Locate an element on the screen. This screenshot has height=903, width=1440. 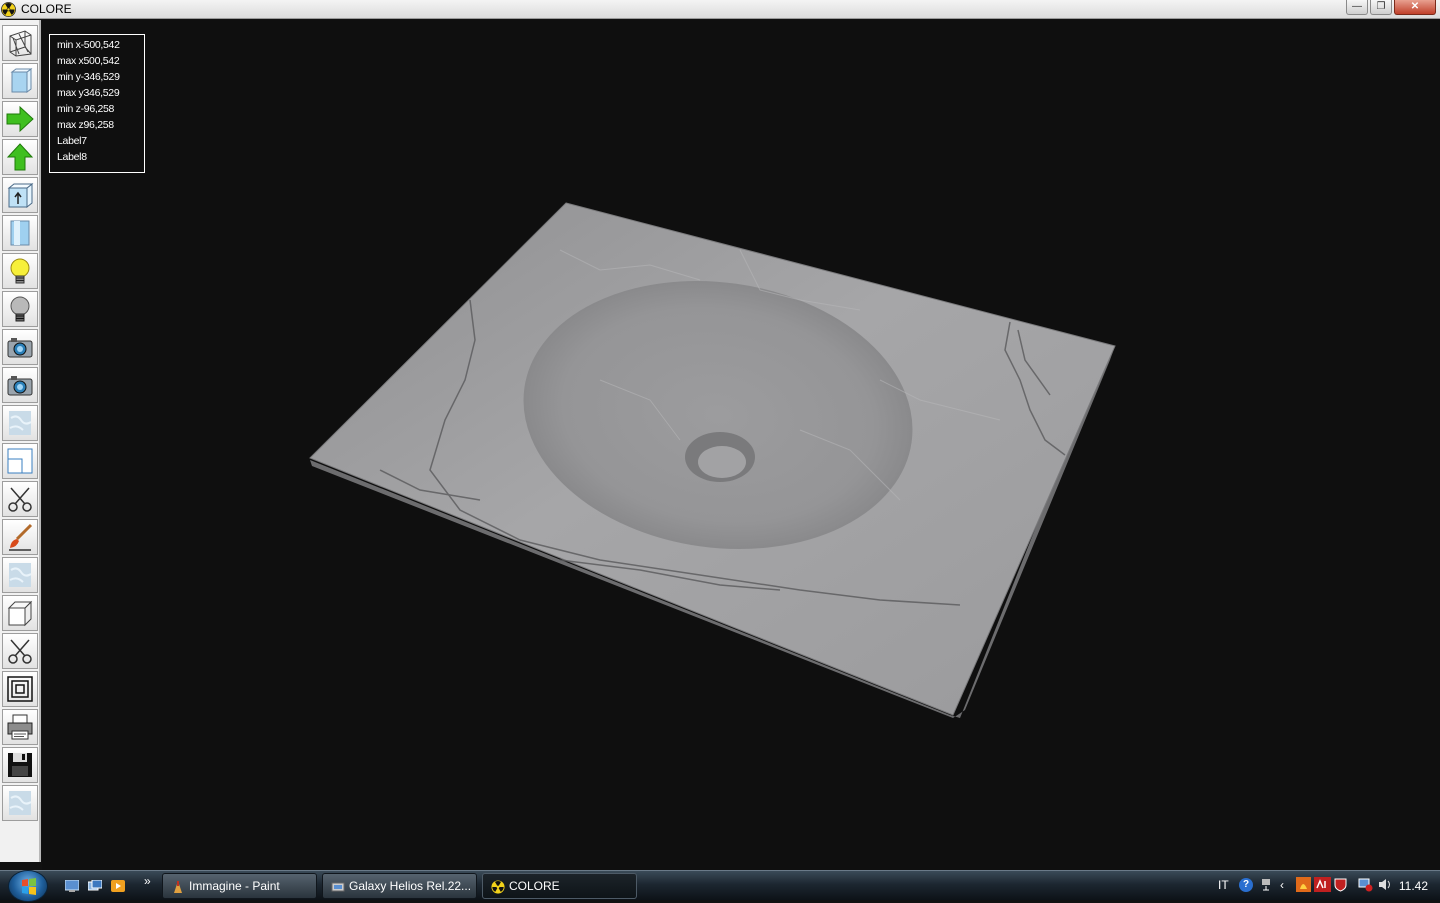
clock: 11.42 is located at coordinates (1413, 886).